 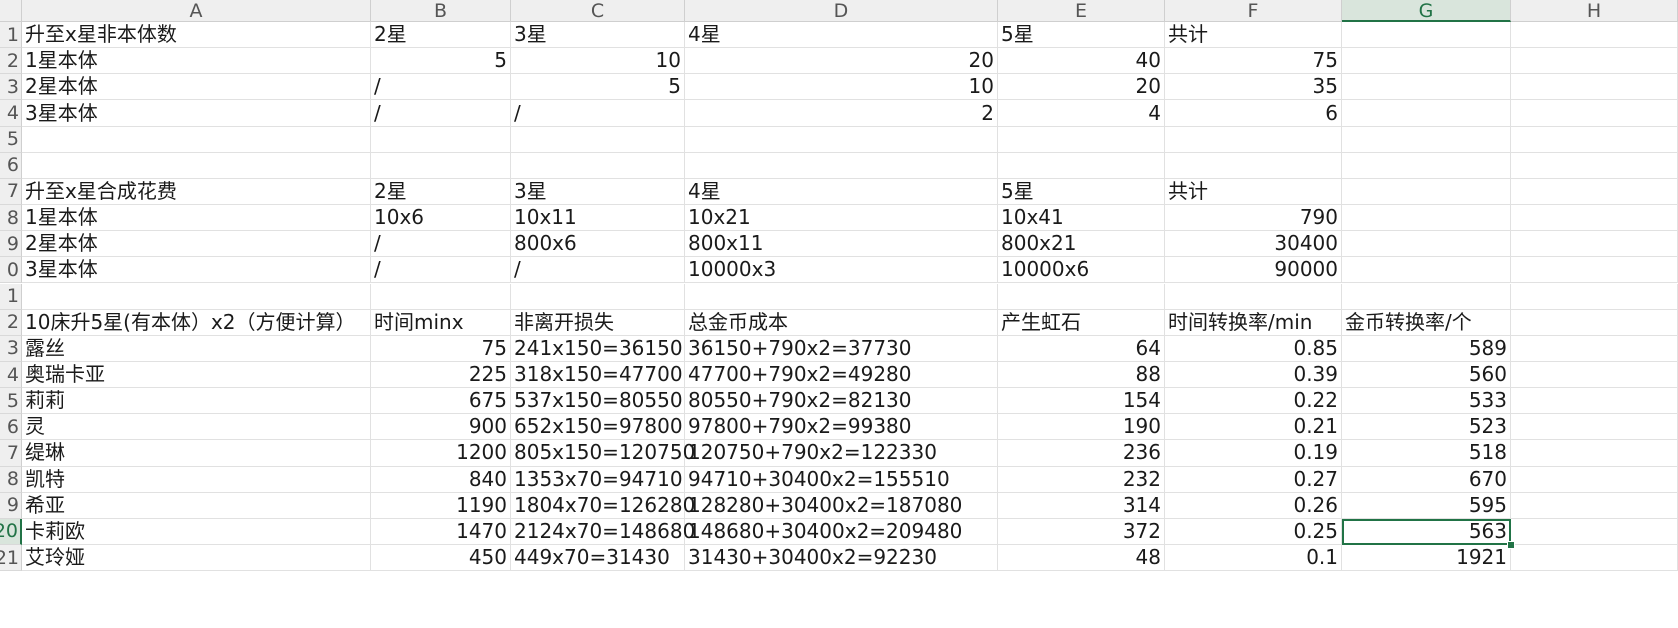 What do you see at coordinates (841, 270) in the screenshot?
I see `cell: 10000x3` at bounding box center [841, 270].